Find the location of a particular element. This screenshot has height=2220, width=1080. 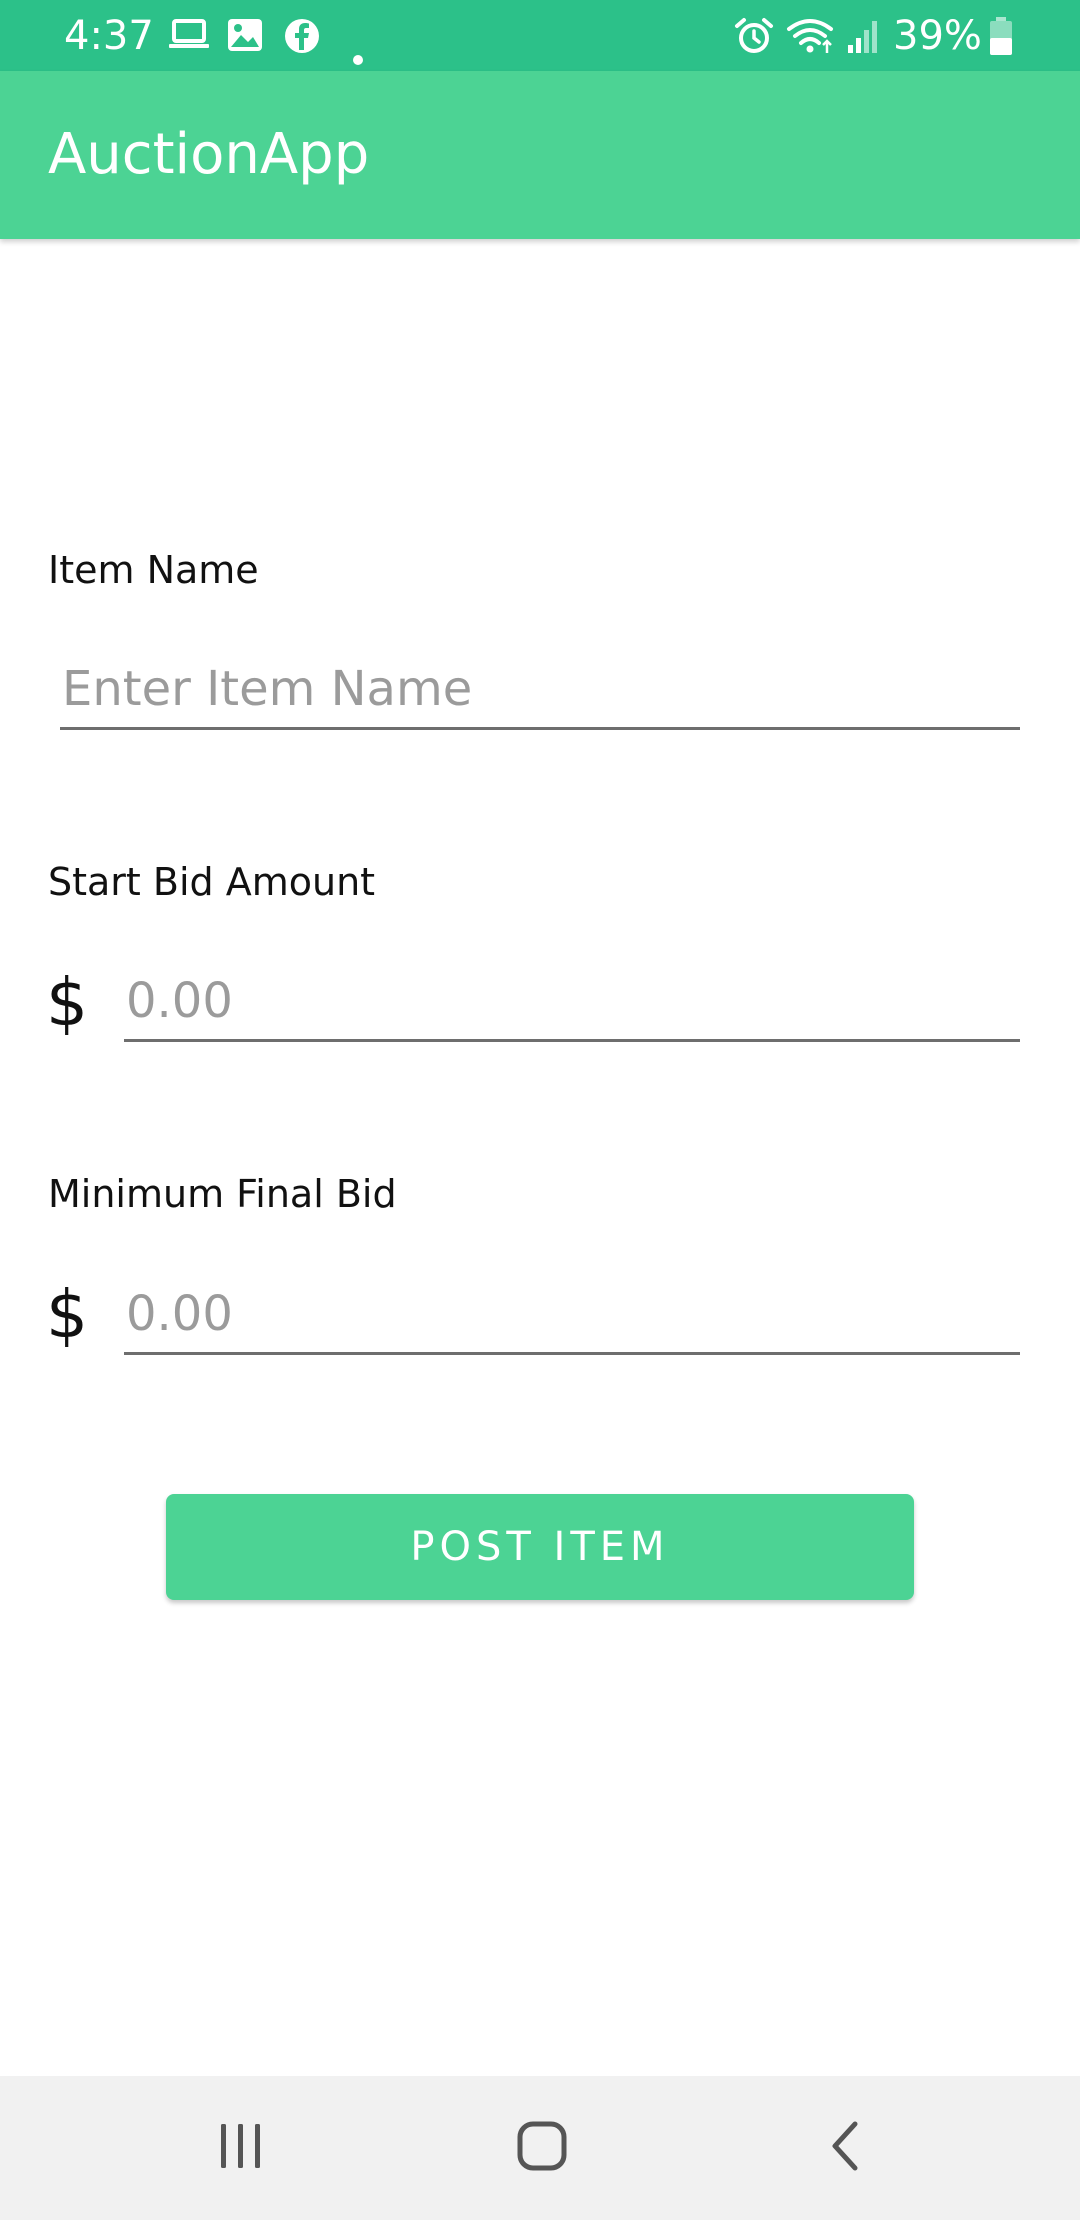

home-icon is located at coordinates (542, 2148).